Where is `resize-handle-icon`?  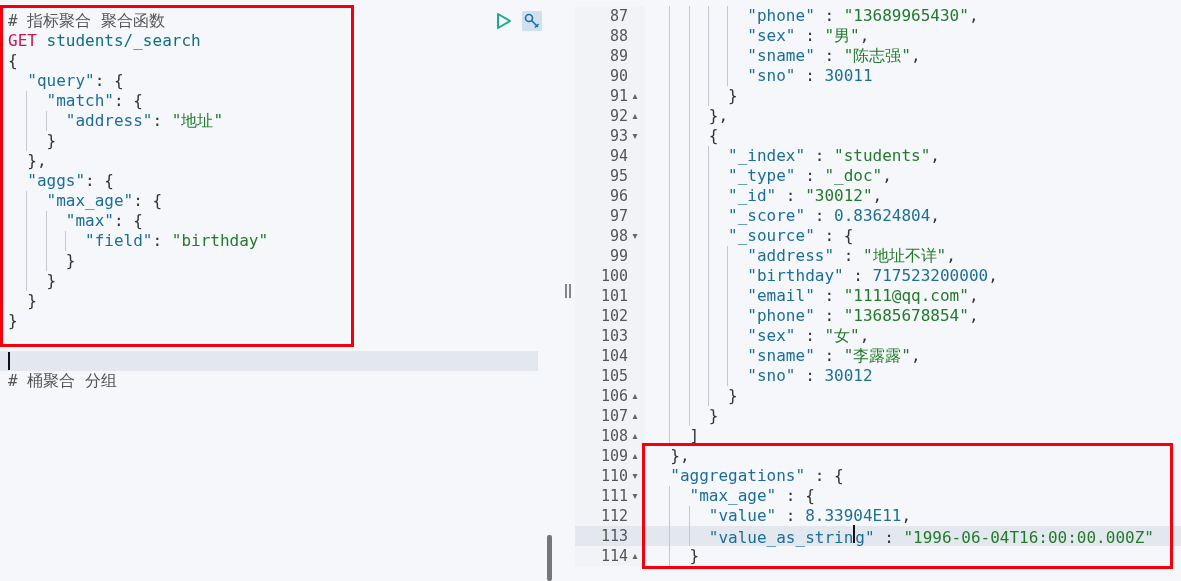 resize-handle-icon is located at coordinates (567, 290).